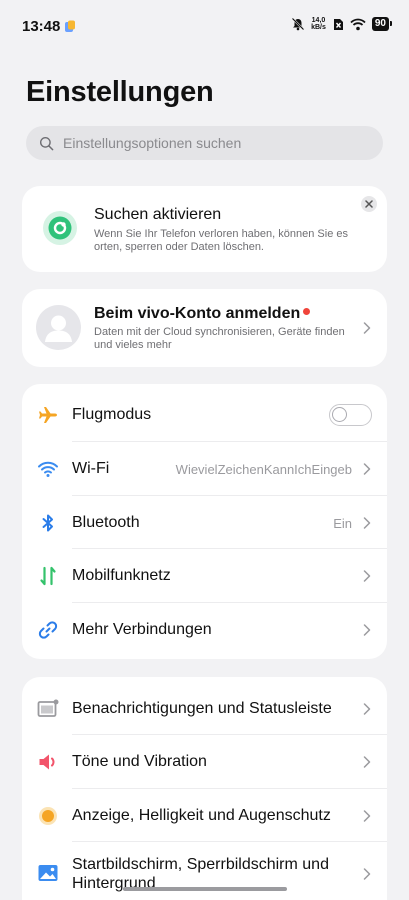 This screenshot has width=409, height=900. What do you see at coordinates (48, 415) in the screenshot?
I see `airplane-icon` at bounding box center [48, 415].